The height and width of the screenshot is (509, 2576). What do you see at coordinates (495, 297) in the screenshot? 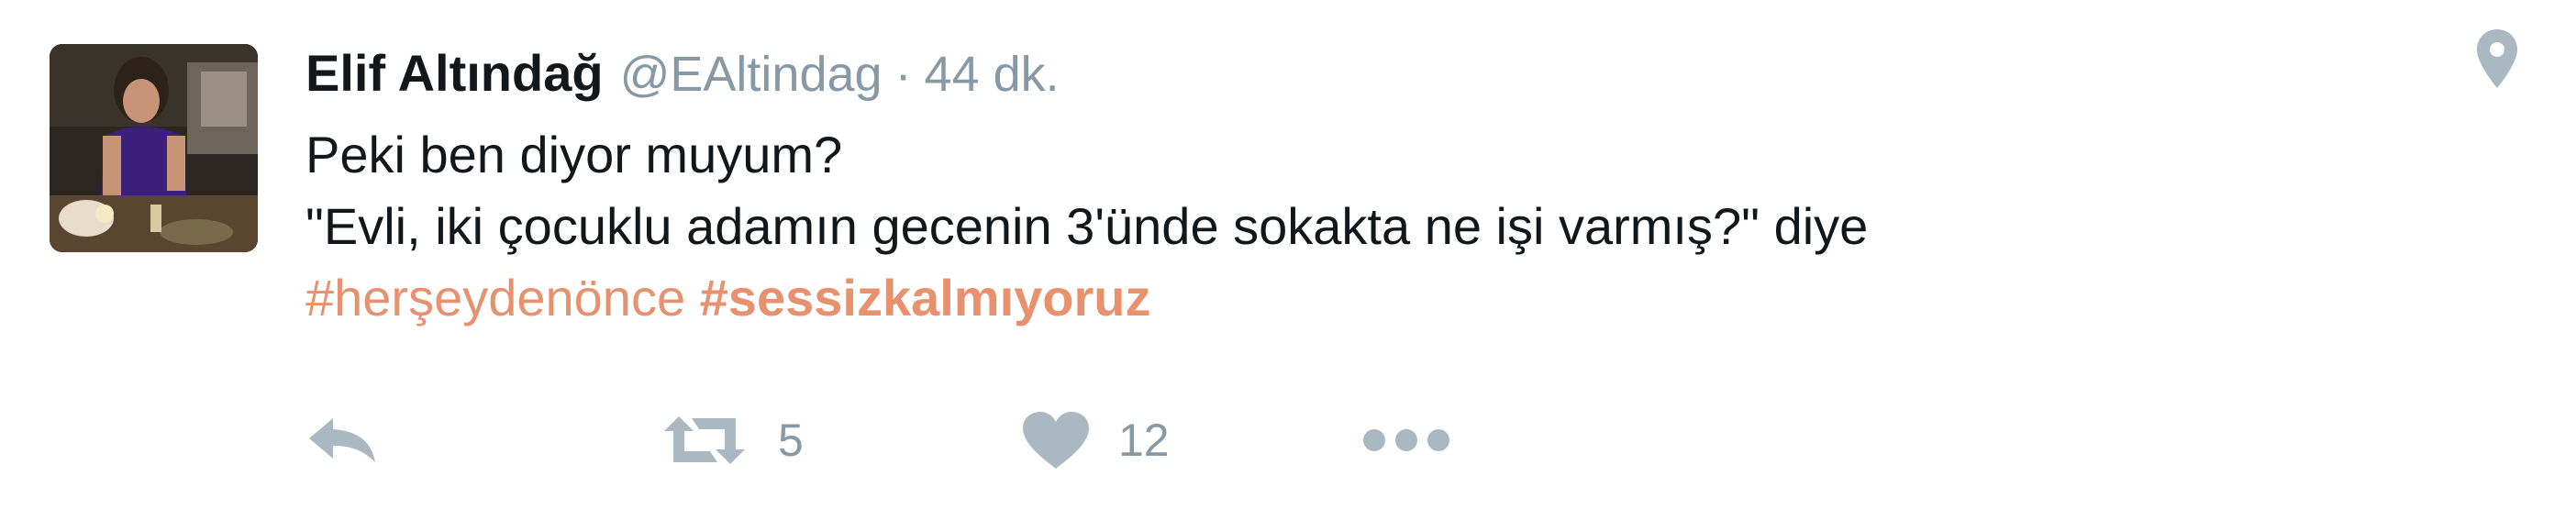
I see `hashtag-link: #herşeydenönce` at bounding box center [495, 297].